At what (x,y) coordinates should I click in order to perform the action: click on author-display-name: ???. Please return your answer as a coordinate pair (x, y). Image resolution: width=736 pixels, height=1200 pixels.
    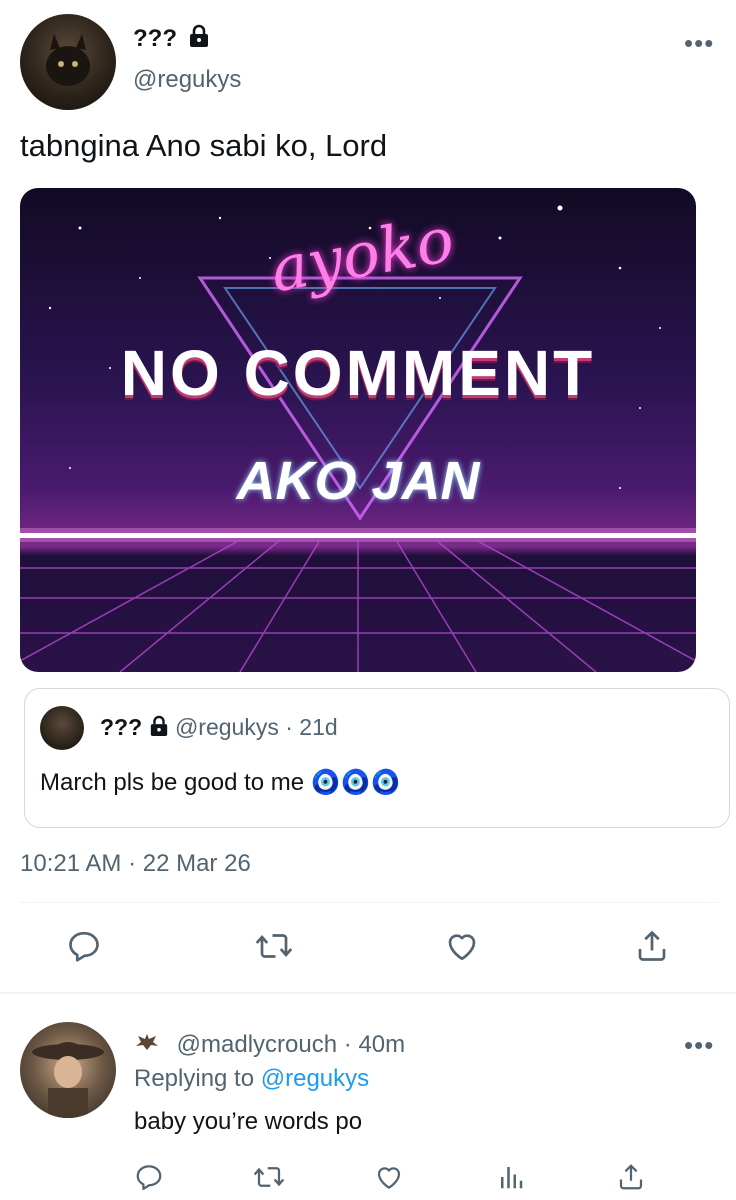
    Looking at the image, I should click on (155, 38).